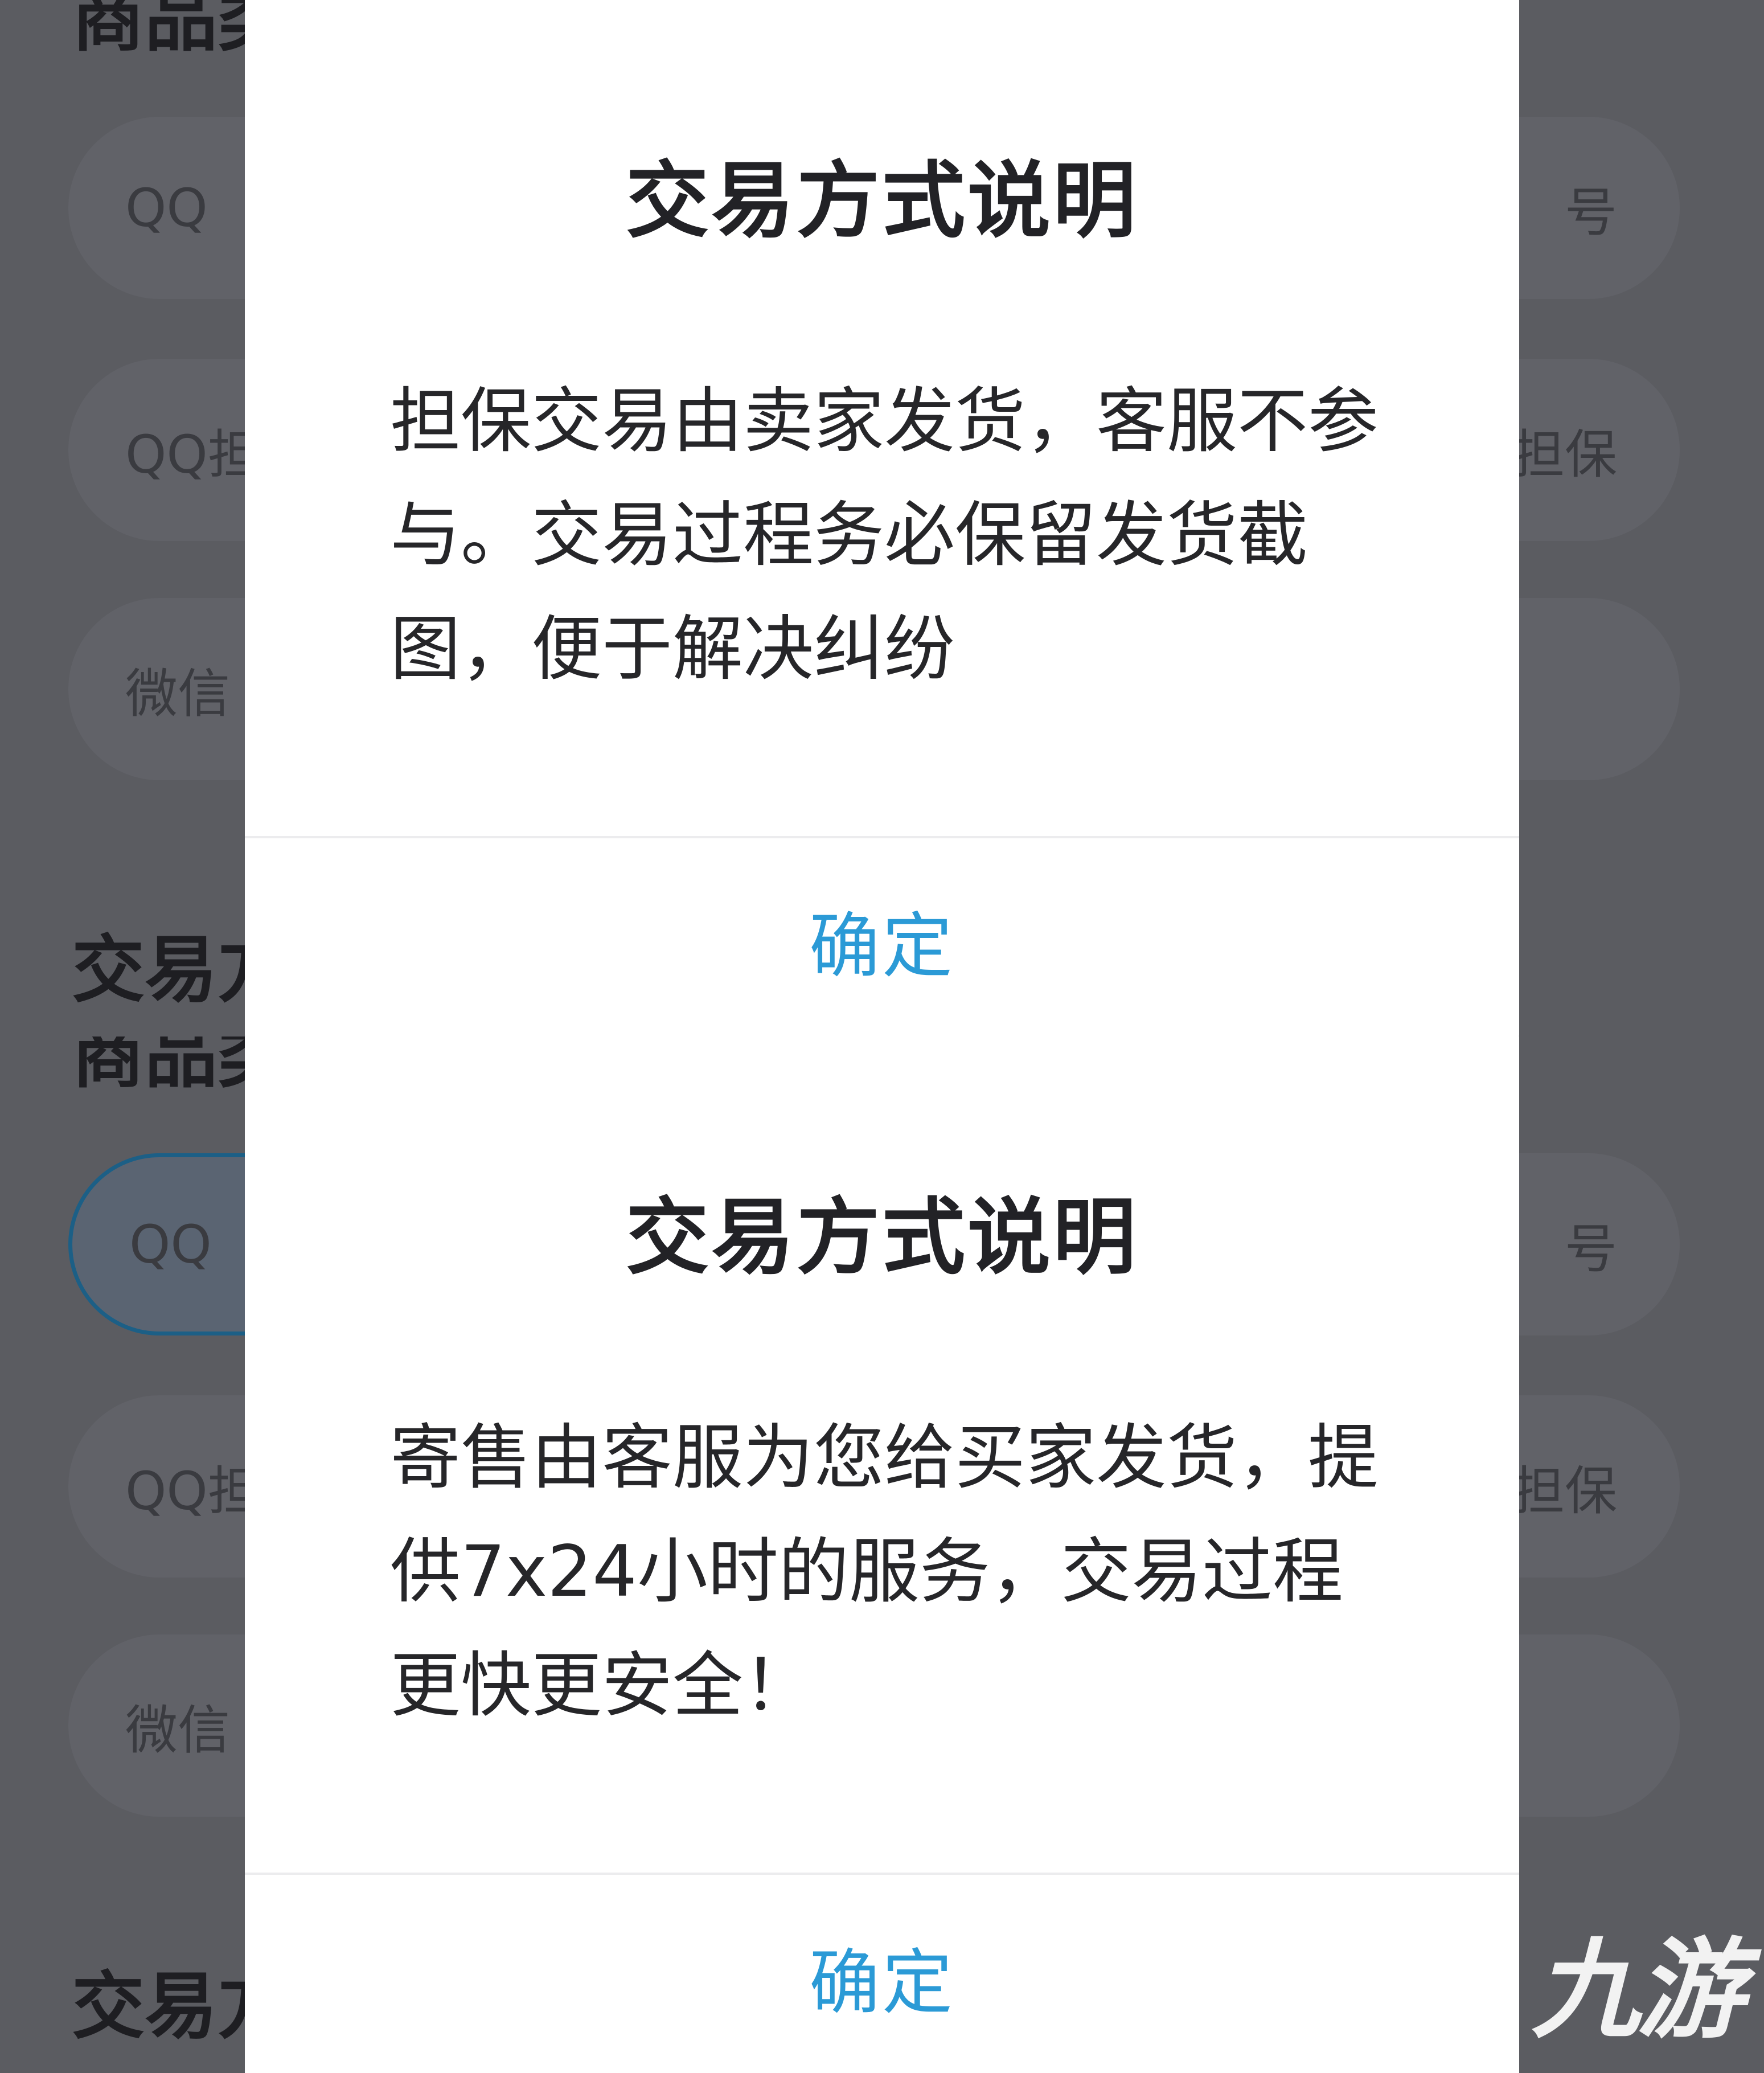  I want to click on watermark-text: 九游, so click(1638, 1990).